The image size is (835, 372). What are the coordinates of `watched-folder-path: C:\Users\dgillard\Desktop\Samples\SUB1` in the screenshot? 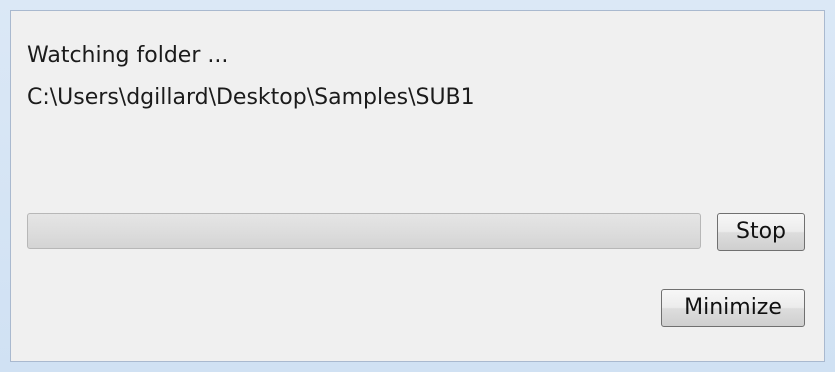 It's located at (251, 97).